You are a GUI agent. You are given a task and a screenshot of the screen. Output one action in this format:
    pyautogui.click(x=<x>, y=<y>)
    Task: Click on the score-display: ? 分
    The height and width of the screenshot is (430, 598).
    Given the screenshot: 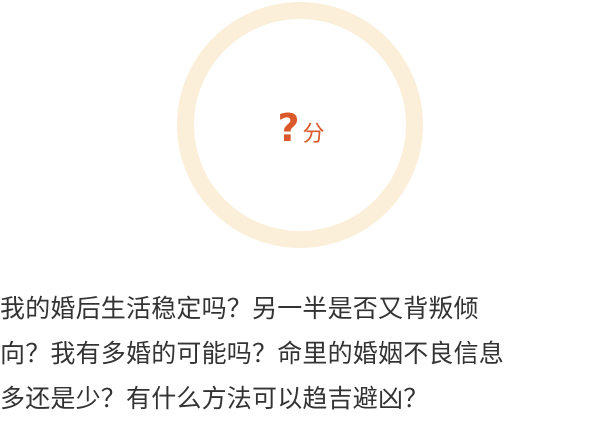 What is the action you would take?
    pyautogui.click(x=300, y=128)
    